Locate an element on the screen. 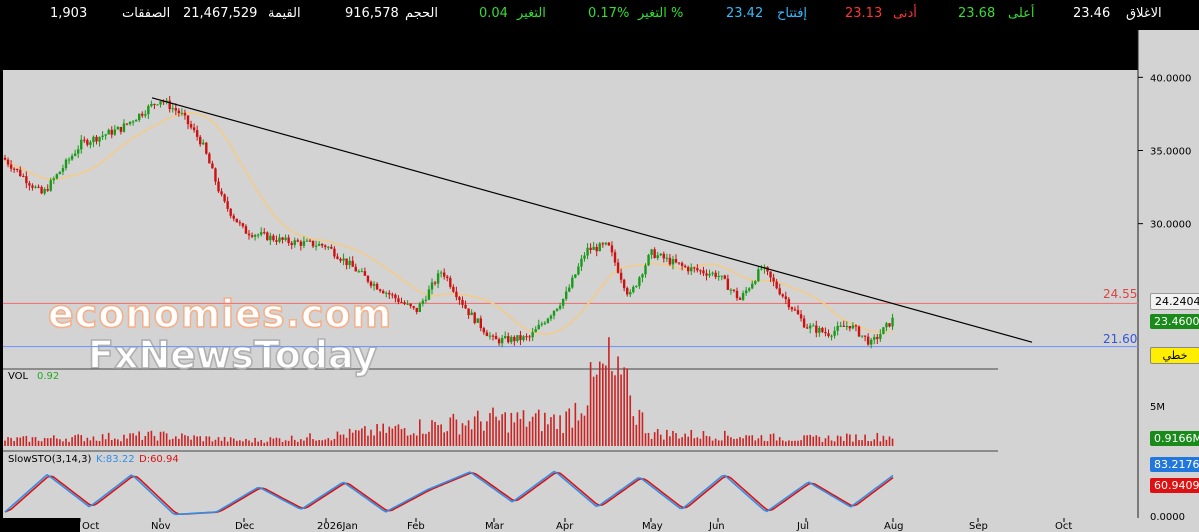 This screenshot has height=532, width=1199. linear-scale-button: خطي is located at coordinates (1174, 355).